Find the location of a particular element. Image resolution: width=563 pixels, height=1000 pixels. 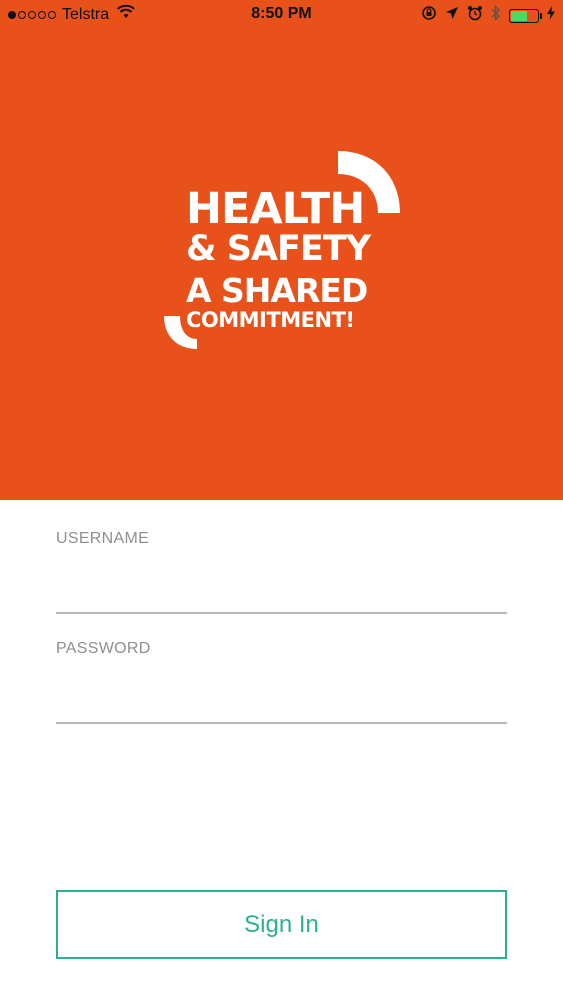

username-input is located at coordinates (281, 592).